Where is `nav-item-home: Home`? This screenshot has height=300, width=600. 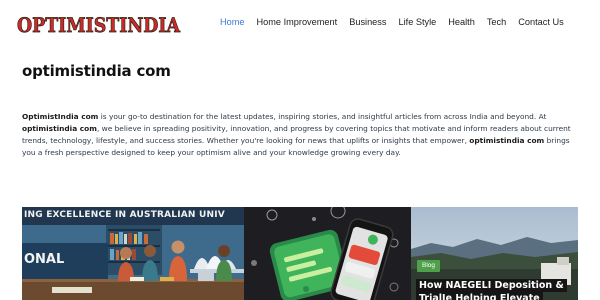
nav-item-home: Home is located at coordinates (232, 23).